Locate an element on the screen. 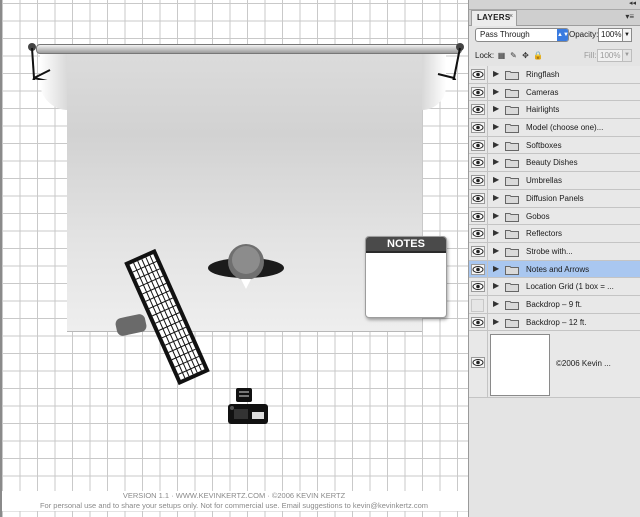 The height and width of the screenshot is (517, 640). right-light-stand-icon is located at coordinates (450, 61).